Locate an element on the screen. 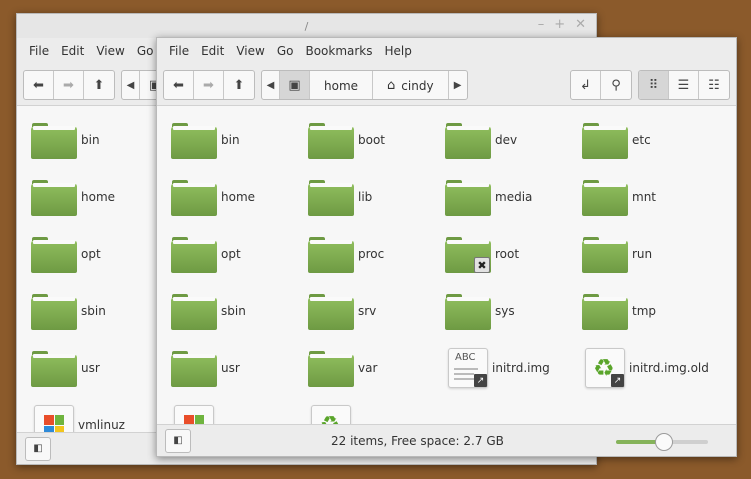 The image size is (751, 479). list-item: lib is located at coordinates (340, 197).